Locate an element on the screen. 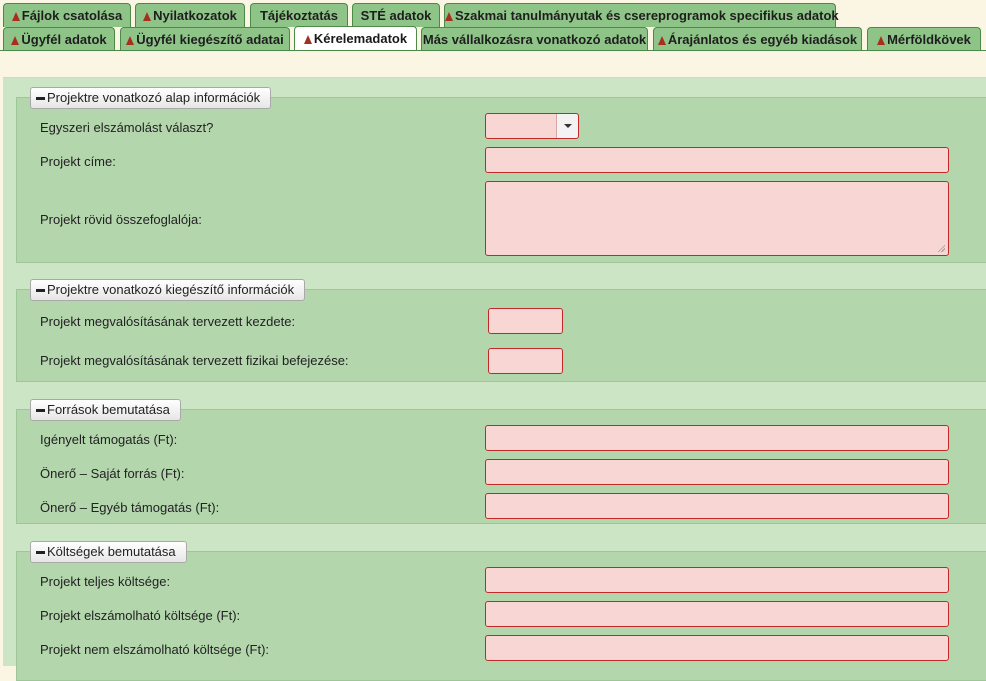 The width and height of the screenshot is (986, 681). tab-mas-vallalkozasra: Más vállalkozásra vonatkozó adatok is located at coordinates (534, 39).